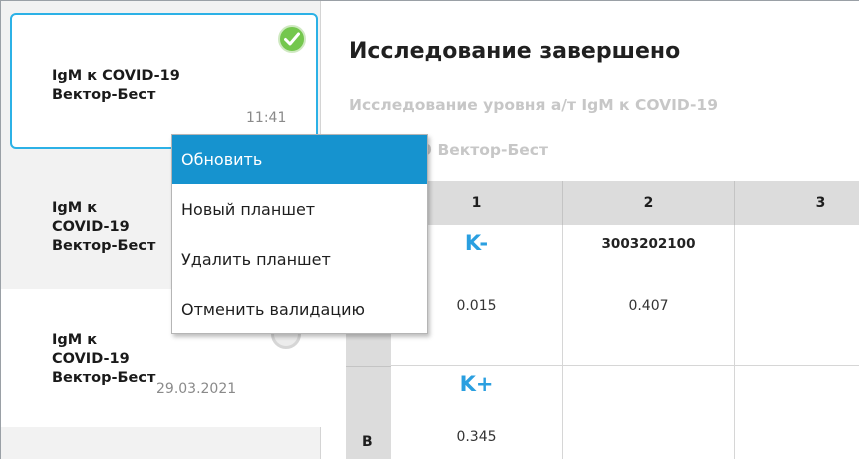 Image resolution: width=859 pixels, height=459 pixels. What do you see at coordinates (299, 209) in the screenshot?
I see `menu-item-new-plate: Новый планшет` at bounding box center [299, 209].